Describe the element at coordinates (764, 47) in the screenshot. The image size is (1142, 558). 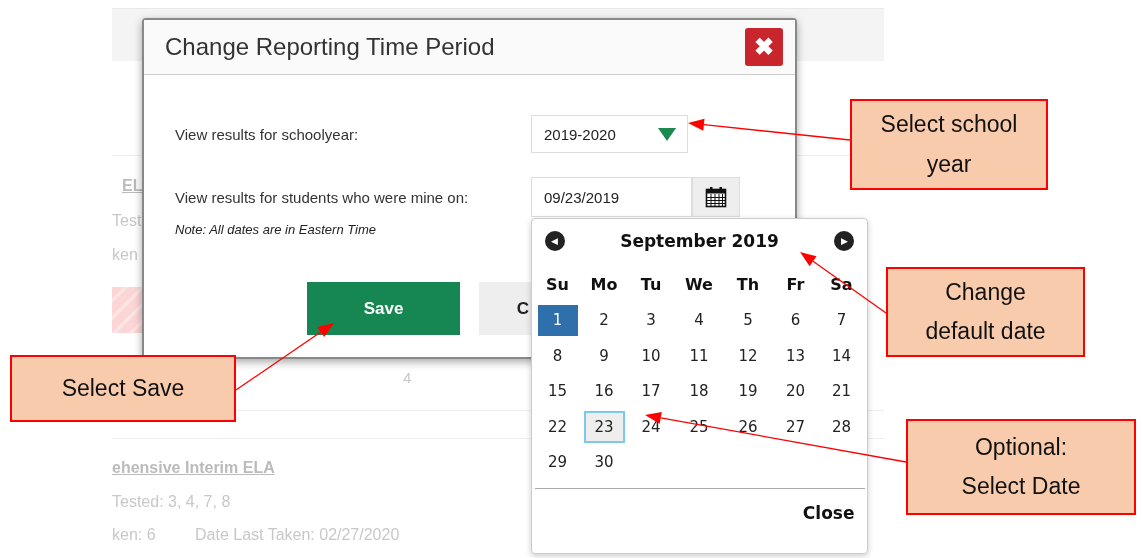
I see `close-button: ✖` at that location.